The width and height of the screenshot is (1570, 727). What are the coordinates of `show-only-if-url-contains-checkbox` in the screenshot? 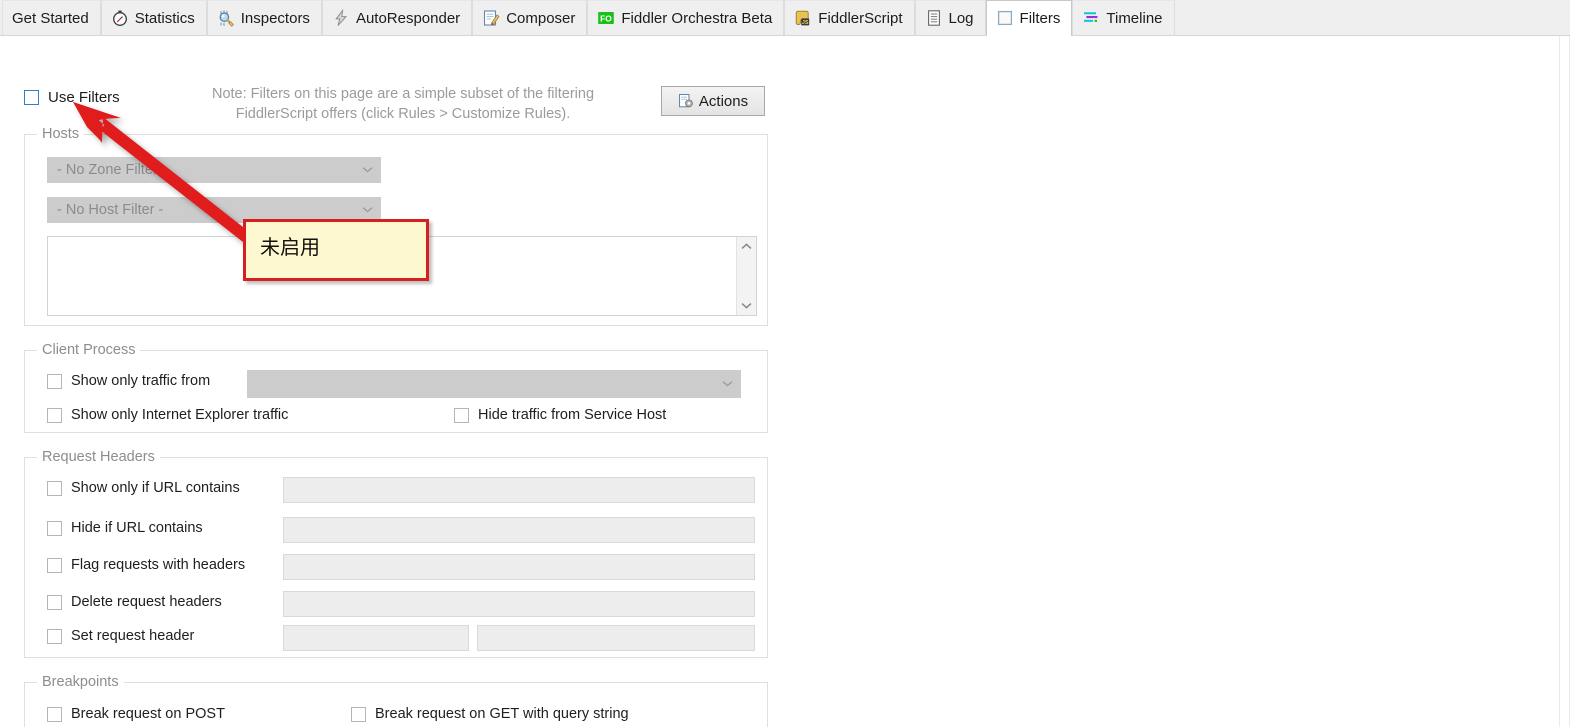 It's located at (54, 488).